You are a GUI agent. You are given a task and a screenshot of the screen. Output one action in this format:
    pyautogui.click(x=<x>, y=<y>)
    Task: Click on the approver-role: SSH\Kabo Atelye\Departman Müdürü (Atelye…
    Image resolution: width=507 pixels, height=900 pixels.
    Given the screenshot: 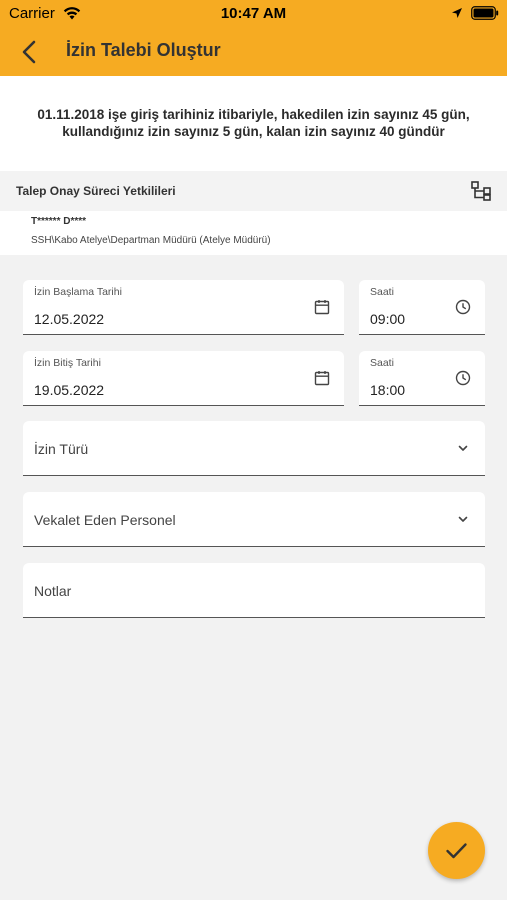 What is the action you would take?
    pyautogui.click(x=151, y=240)
    